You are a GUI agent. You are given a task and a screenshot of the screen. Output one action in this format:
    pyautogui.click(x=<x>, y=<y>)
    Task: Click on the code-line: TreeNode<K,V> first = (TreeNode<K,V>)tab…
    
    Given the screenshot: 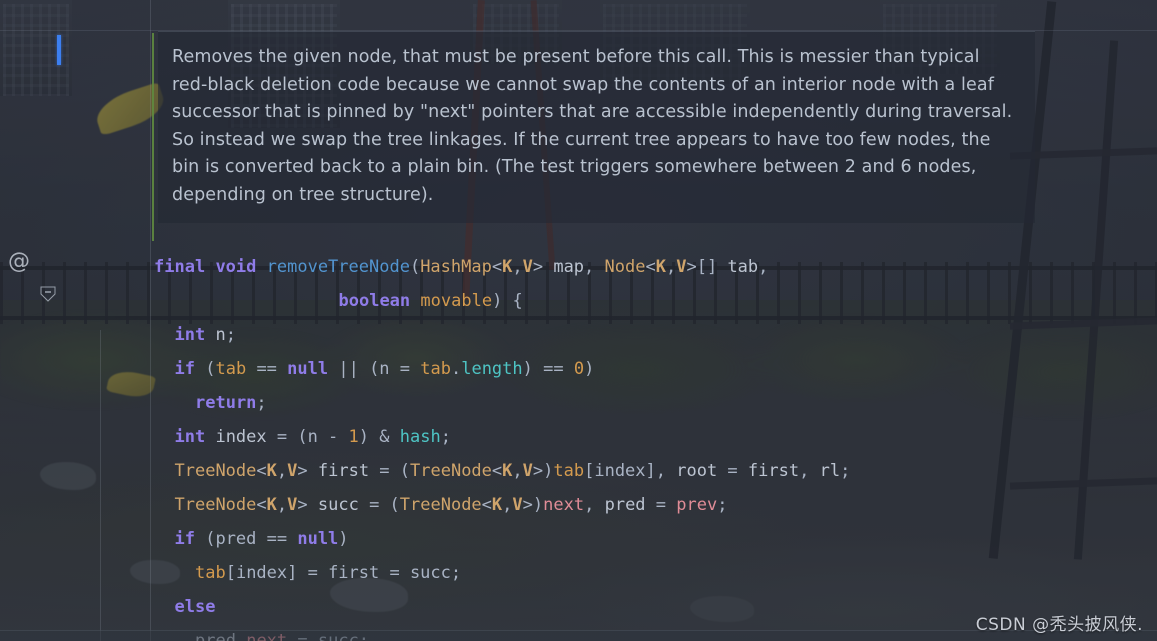 What is the action you would take?
    pyautogui.click(x=653, y=471)
    